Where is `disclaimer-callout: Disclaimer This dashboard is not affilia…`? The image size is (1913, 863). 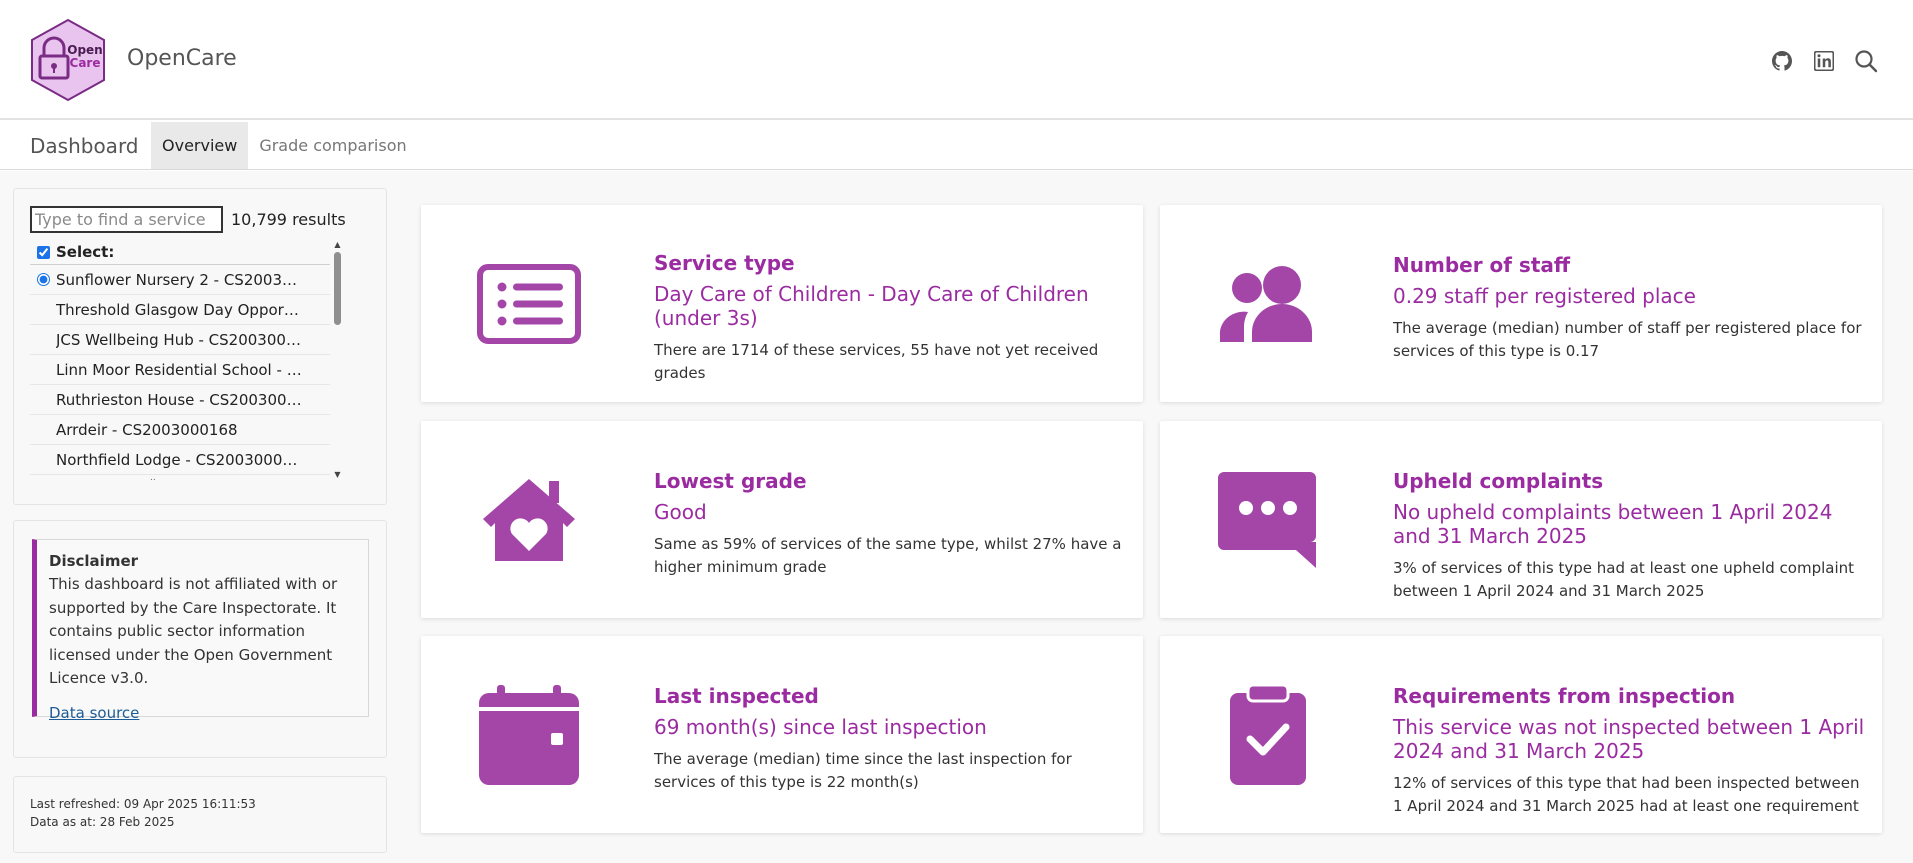
disclaimer-callout: Disclaimer This dashboard is not affilia… is located at coordinates (200, 630).